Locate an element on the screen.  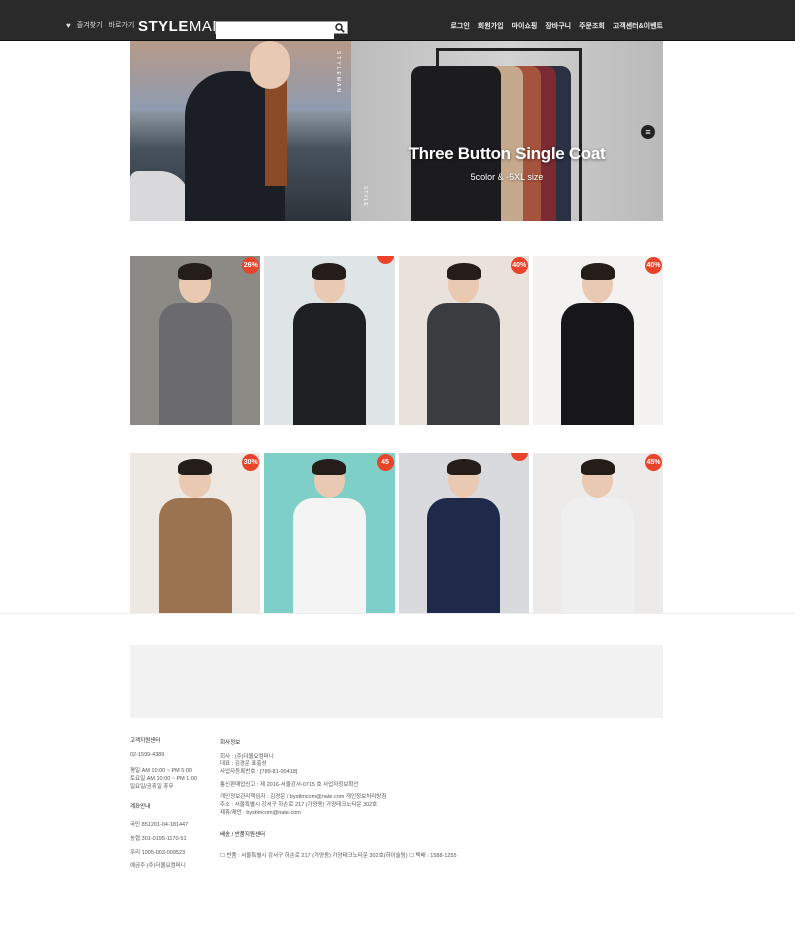
bank-title: 계좌안내 is located at coordinates (140, 807).